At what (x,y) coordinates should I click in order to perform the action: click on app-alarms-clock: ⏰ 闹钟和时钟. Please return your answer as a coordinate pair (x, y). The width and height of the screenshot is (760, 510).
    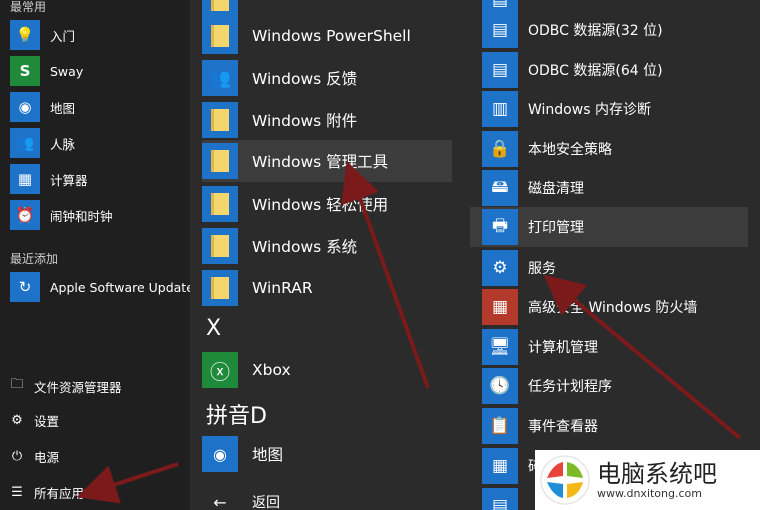
    Looking at the image, I should click on (61, 215).